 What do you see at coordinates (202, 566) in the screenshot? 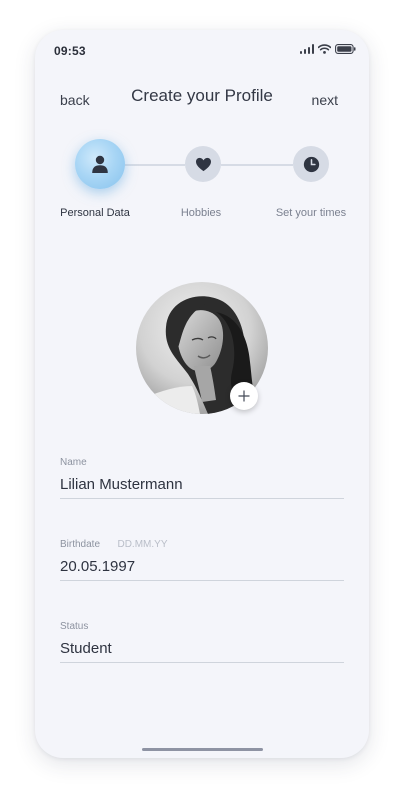
I see `birthdate-input` at bounding box center [202, 566].